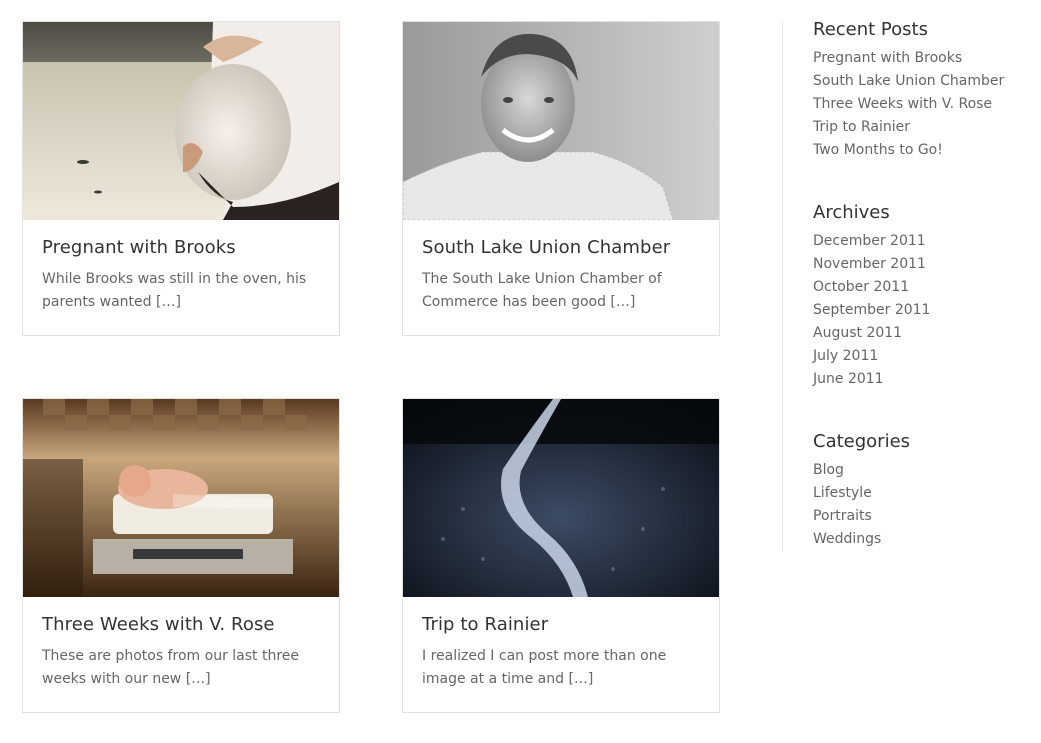  What do you see at coordinates (485, 624) in the screenshot?
I see `post-title: Trip to Rainier` at bounding box center [485, 624].